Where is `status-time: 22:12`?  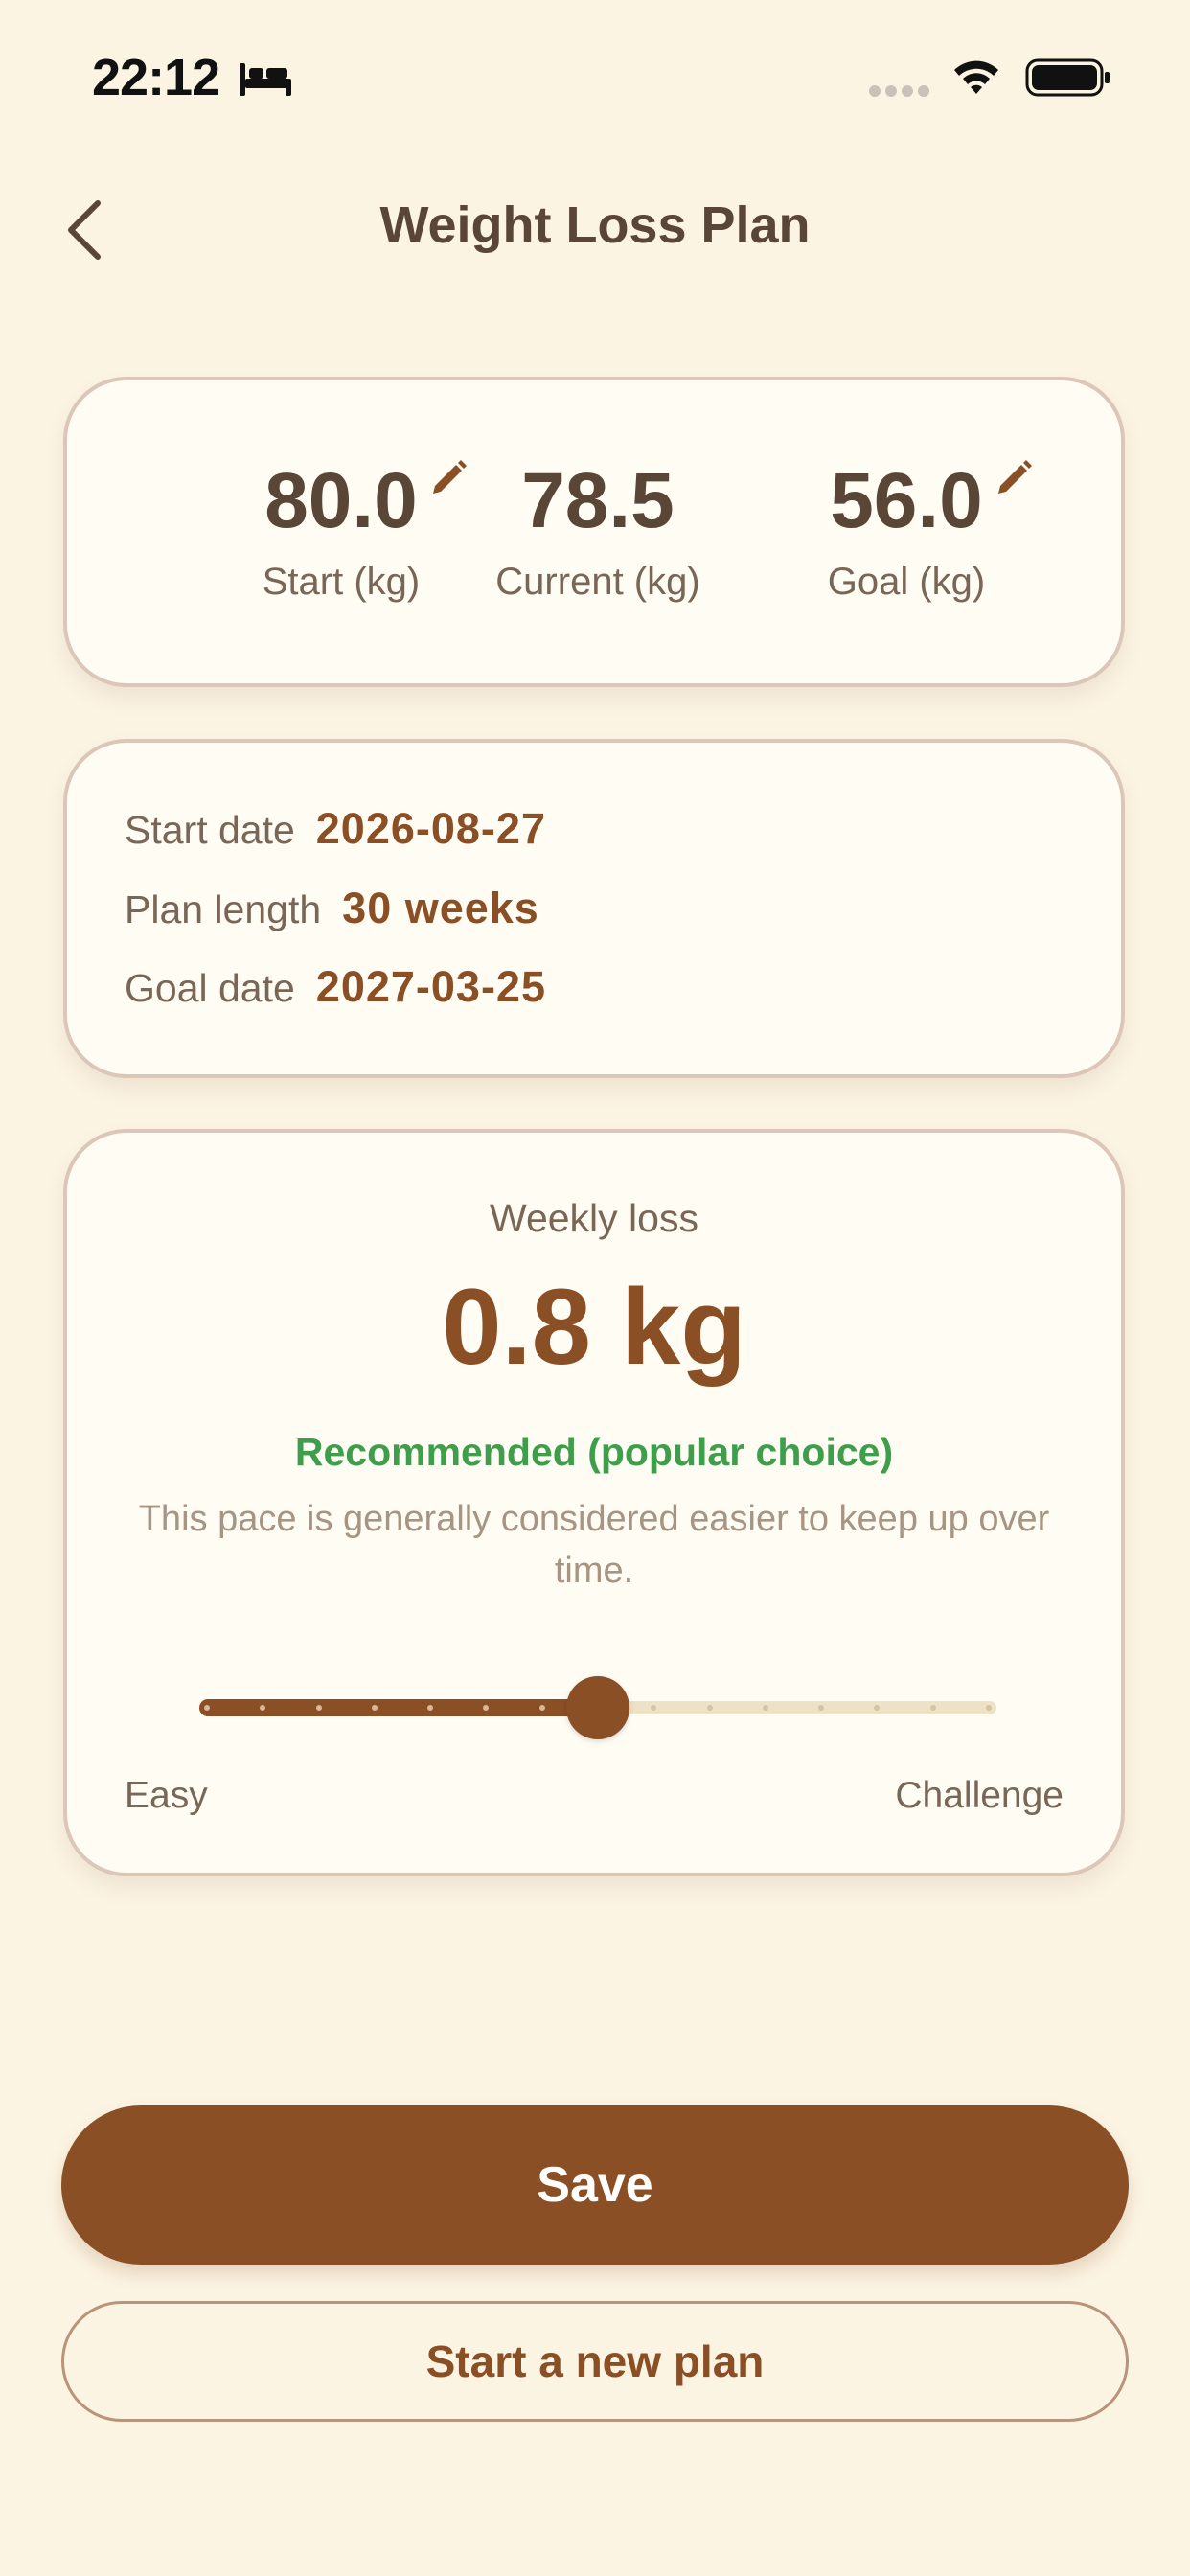 status-time: 22:12 is located at coordinates (156, 77).